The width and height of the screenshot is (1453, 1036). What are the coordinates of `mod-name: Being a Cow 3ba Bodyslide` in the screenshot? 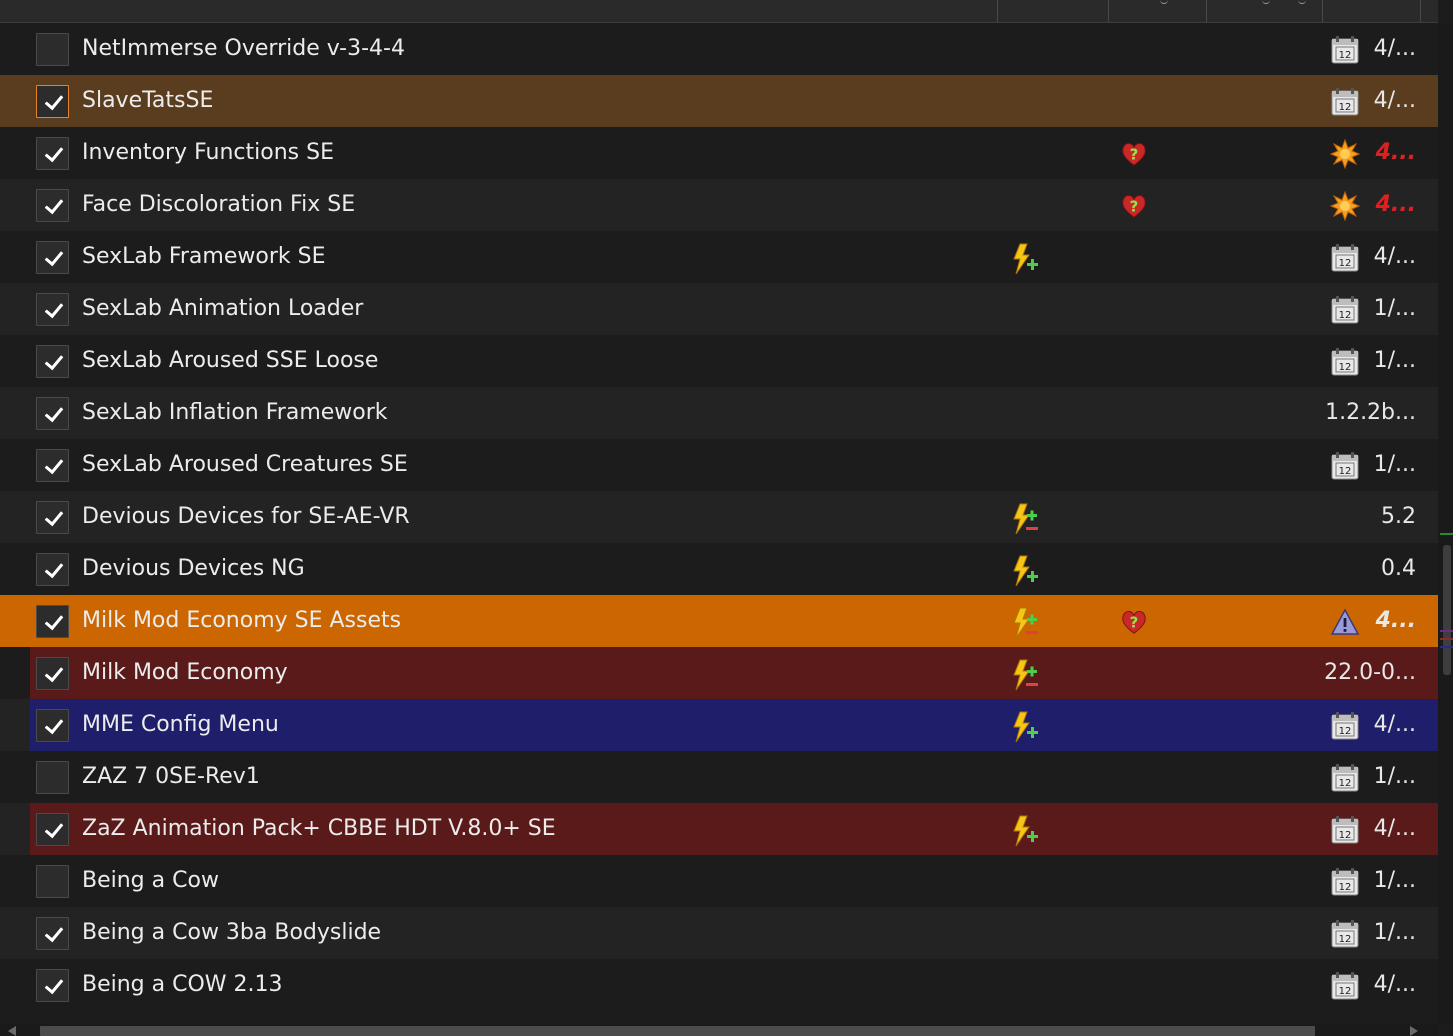 It's located at (232, 932).